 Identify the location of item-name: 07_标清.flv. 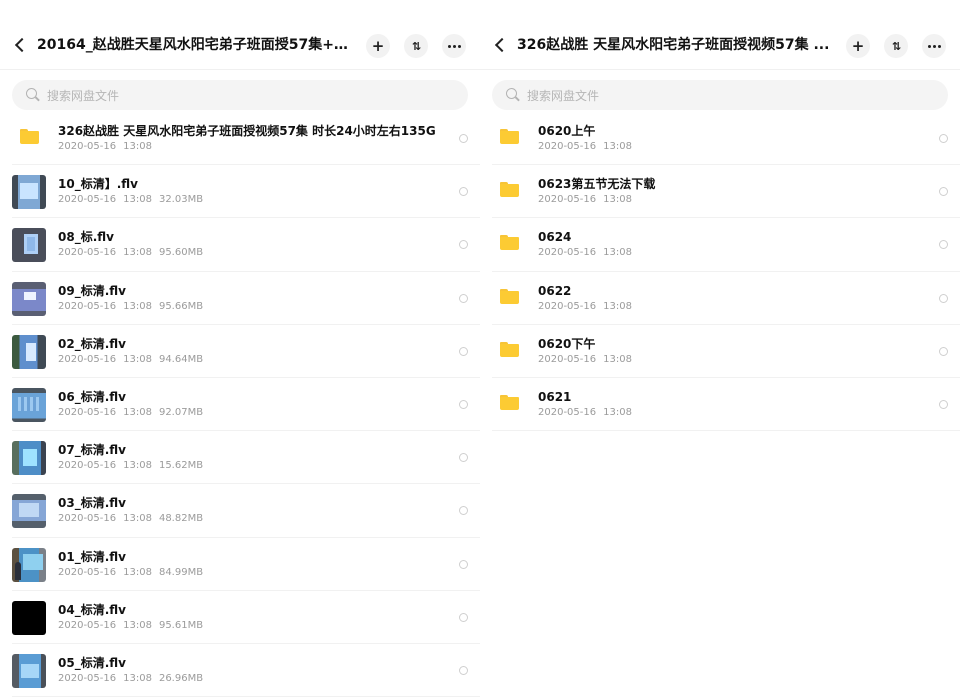
(92, 450).